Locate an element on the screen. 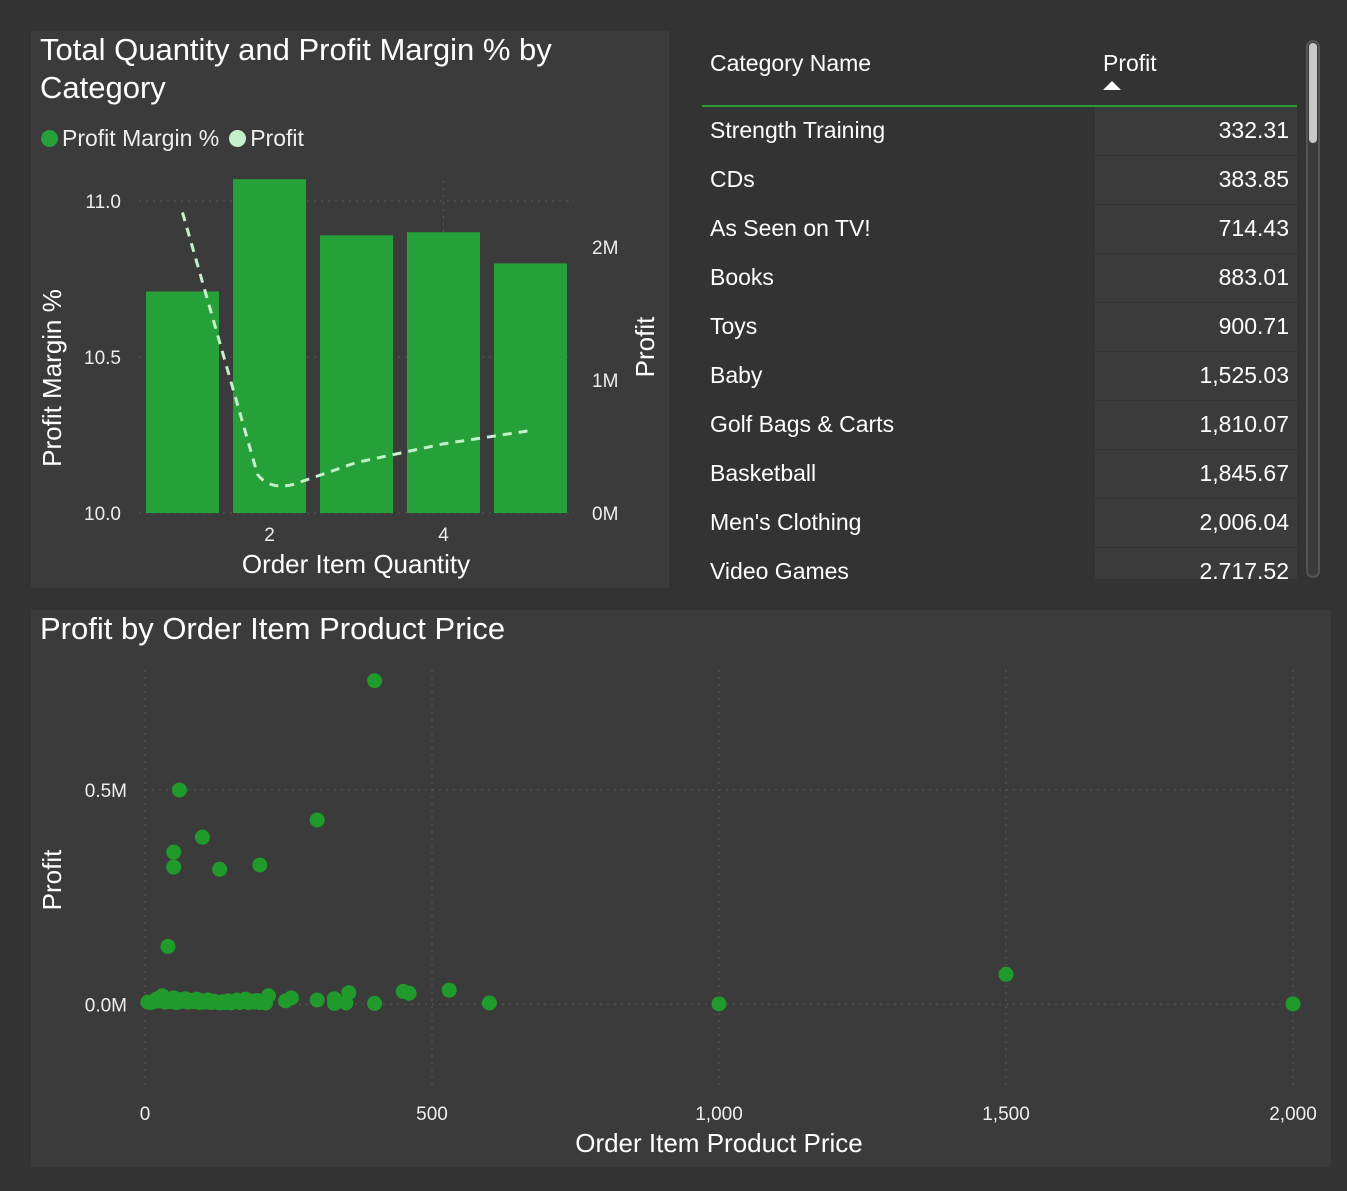 This screenshot has width=1347, height=1191. scatter-y-tick-label: 0.0M is located at coordinates (106, 1005).